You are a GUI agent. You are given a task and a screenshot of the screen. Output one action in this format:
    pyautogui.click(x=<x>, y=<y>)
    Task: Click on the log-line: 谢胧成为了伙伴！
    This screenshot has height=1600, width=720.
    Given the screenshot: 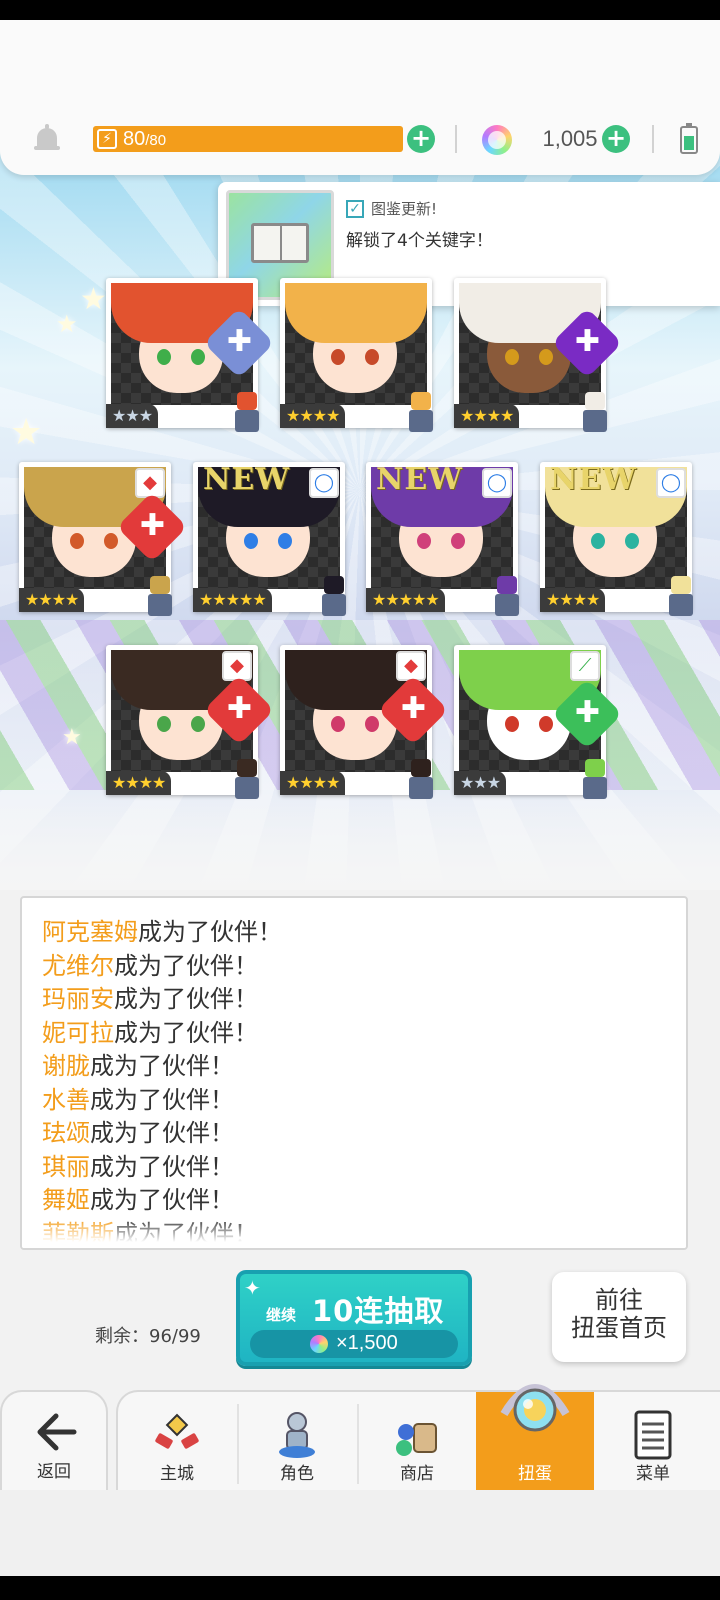 What is the action you would take?
    pyautogui.click(x=138, y=1063)
    